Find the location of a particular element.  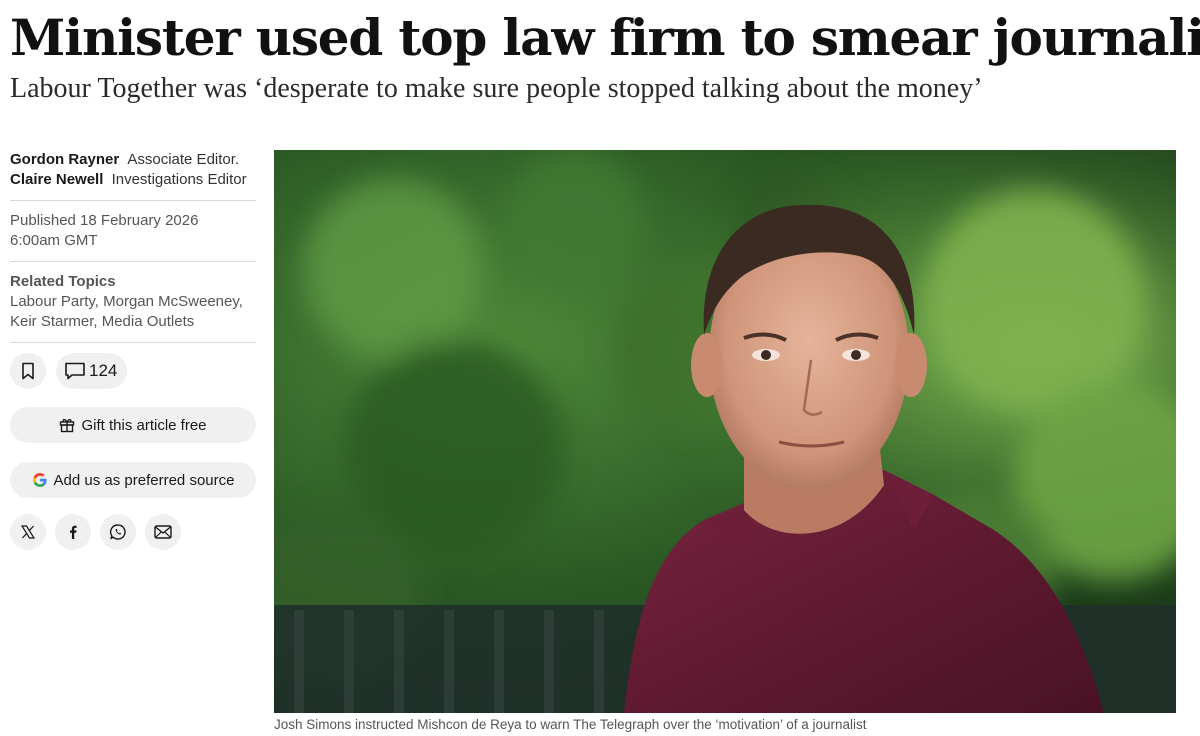

comments-button: 124 is located at coordinates (92, 371).